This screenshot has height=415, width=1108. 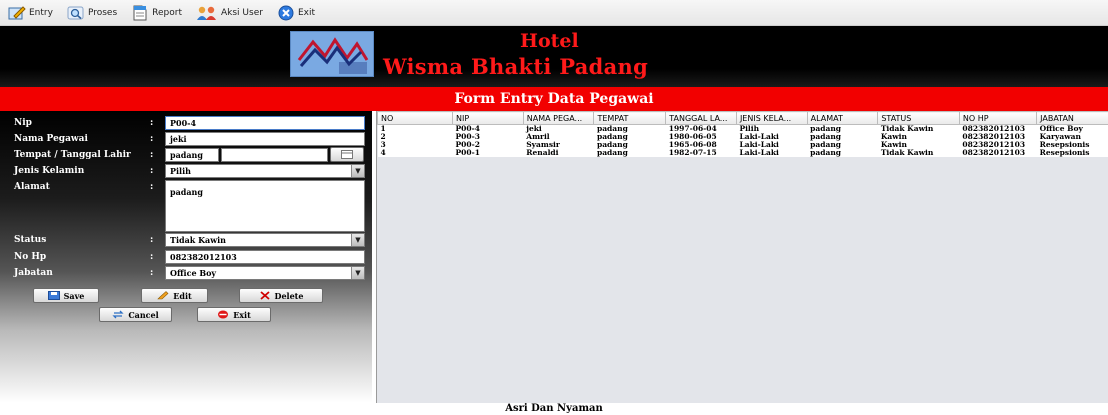 I want to click on users-icon, so click(x=207, y=13).